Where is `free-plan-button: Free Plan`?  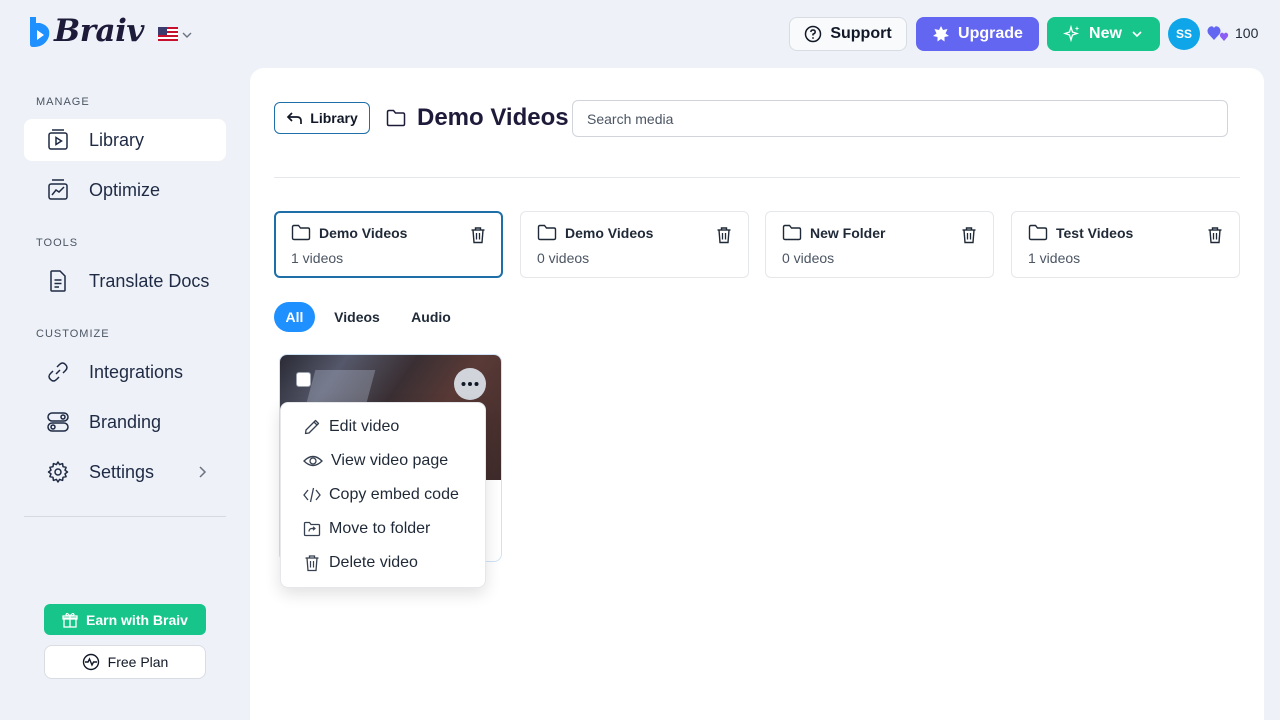 free-plan-button: Free Plan is located at coordinates (125, 662).